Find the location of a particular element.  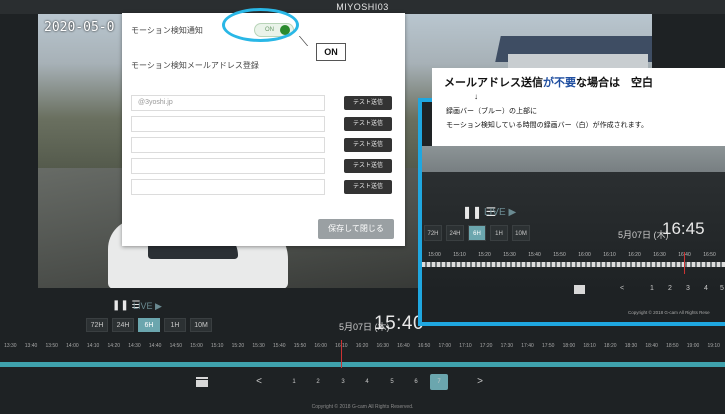

timeline-tick: 19:10 is located at coordinates (713, 346).